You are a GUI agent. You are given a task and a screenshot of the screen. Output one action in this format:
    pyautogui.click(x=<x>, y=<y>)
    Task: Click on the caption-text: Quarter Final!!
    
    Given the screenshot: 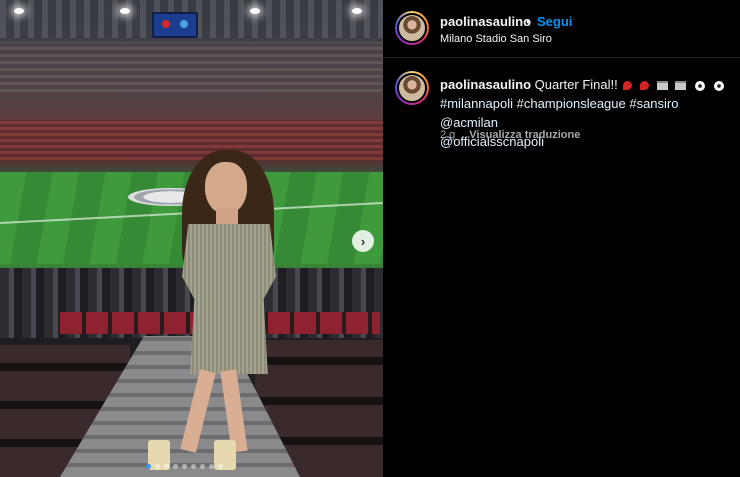 What is the action you would take?
    pyautogui.click(x=576, y=84)
    